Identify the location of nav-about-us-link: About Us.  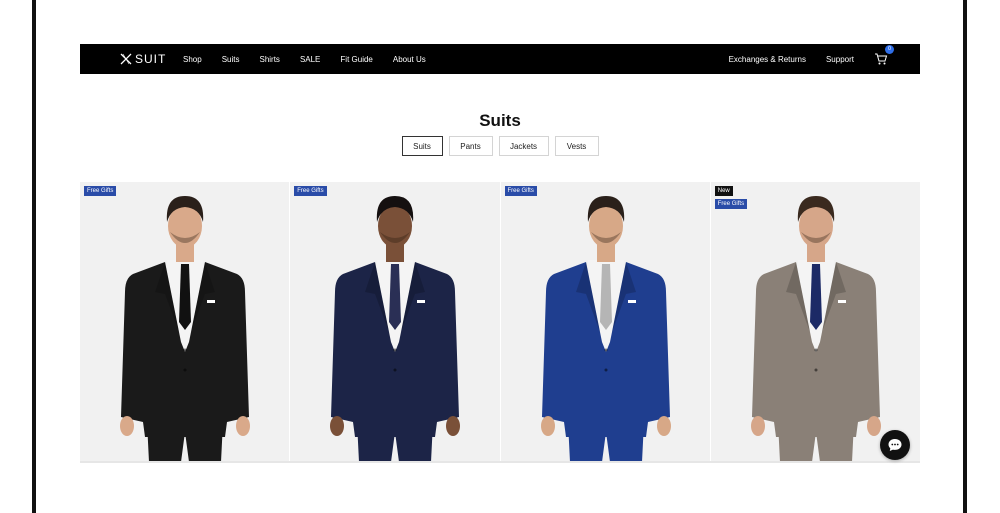
(409, 59).